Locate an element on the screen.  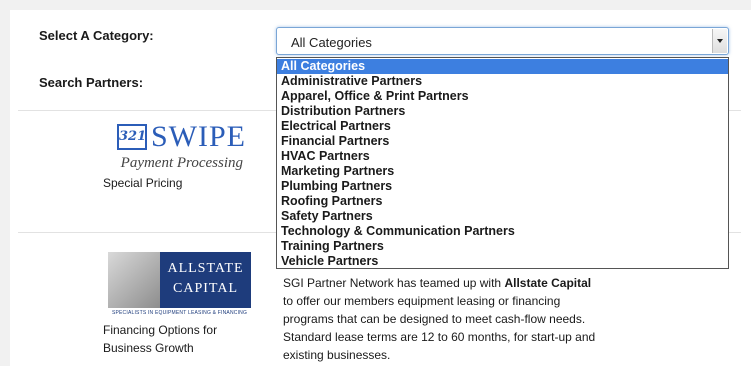
swipe-badge: 321 is located at coordinates (132, 137).